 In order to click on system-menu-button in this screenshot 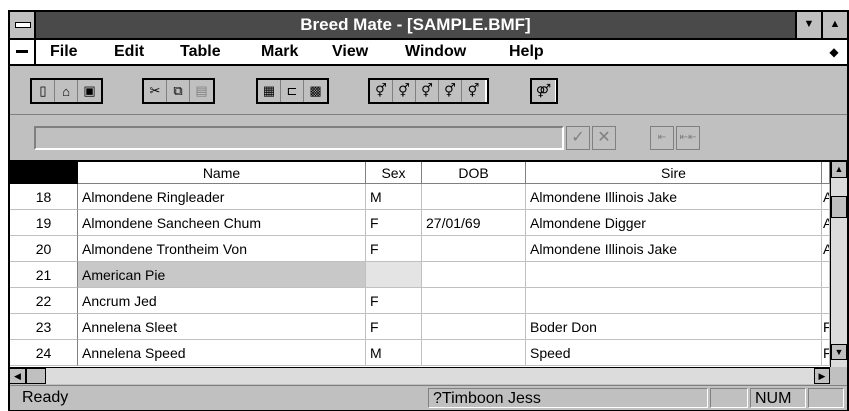, I will do `click(23, 25)`.